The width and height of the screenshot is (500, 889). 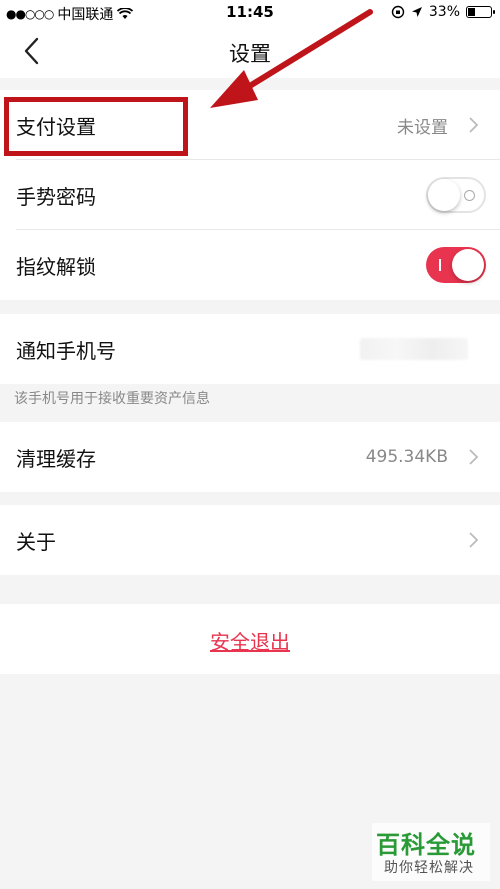 I want to click on fingerprint-unlock-row: 指纹解锁, so click(x=250, y=265).